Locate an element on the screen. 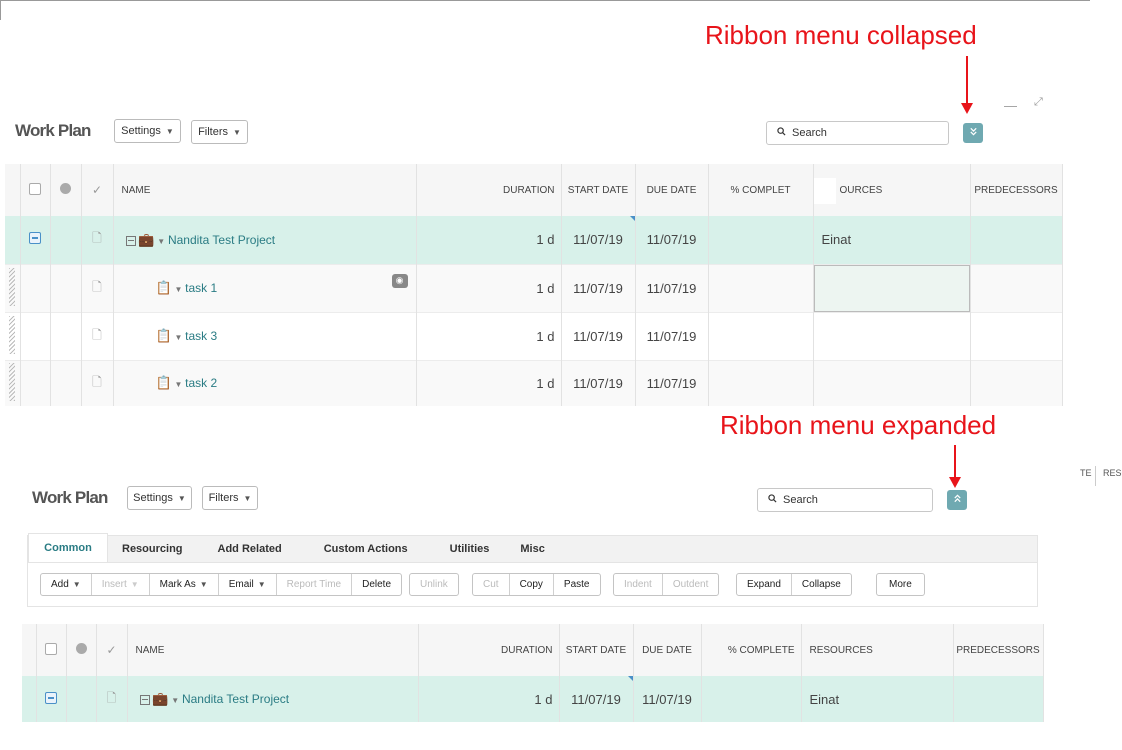 The height and width of the screenshot is (750, 1122). resources-cell-selected is located at coordinates (892, 287).